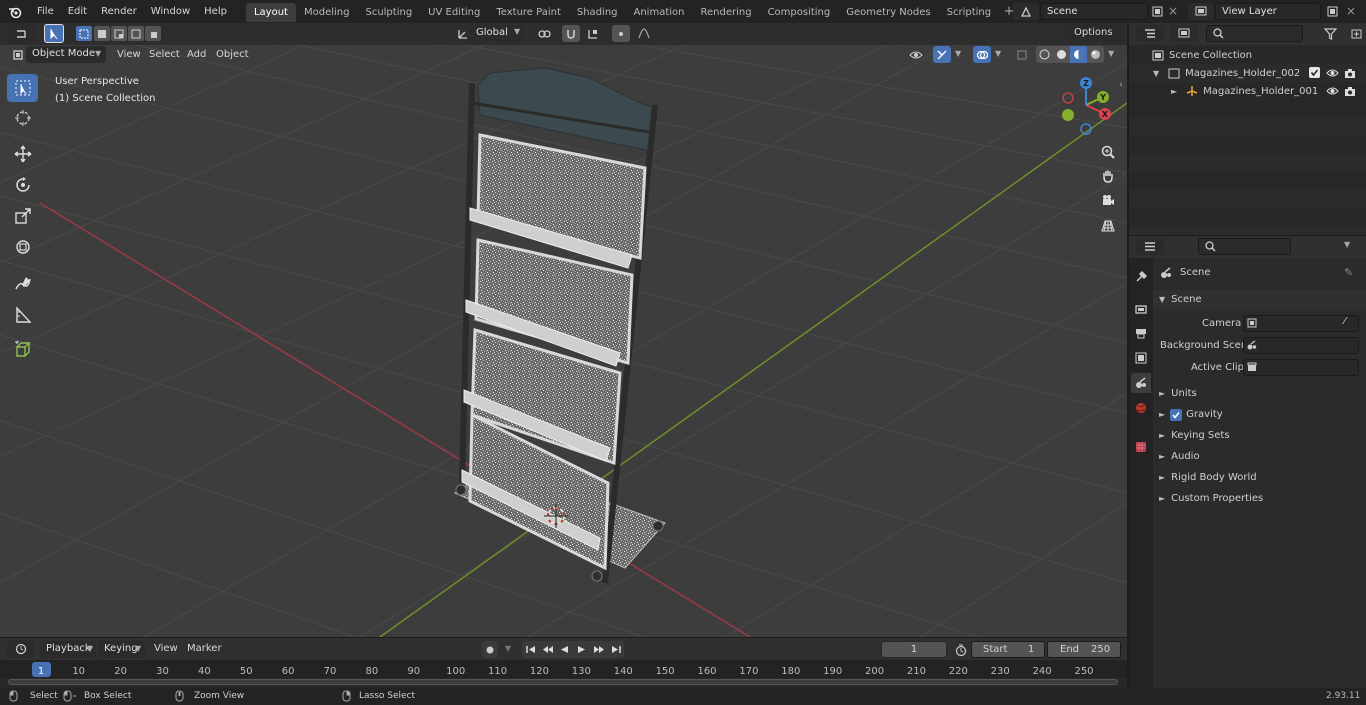  I want to click on select-tool-icon, so click(54, 33).